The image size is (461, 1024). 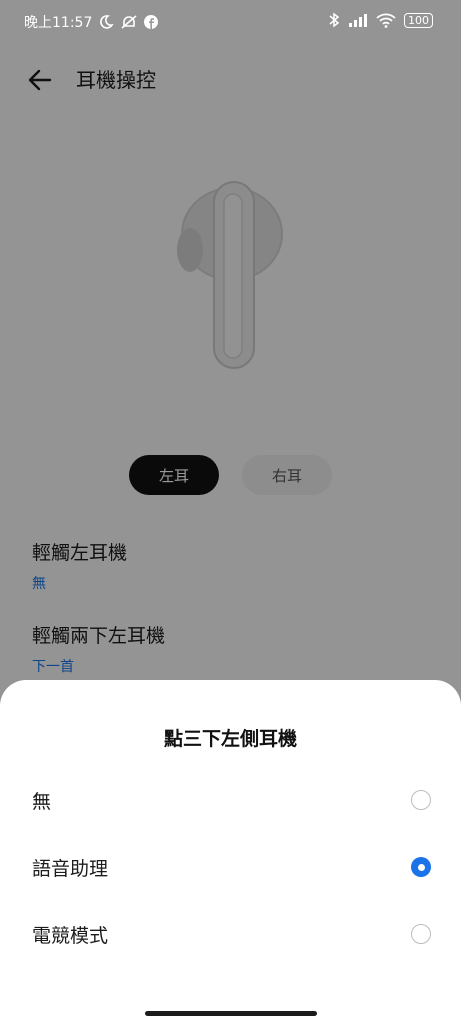 I want to click on signal-icon, so click(x=358, y=20).